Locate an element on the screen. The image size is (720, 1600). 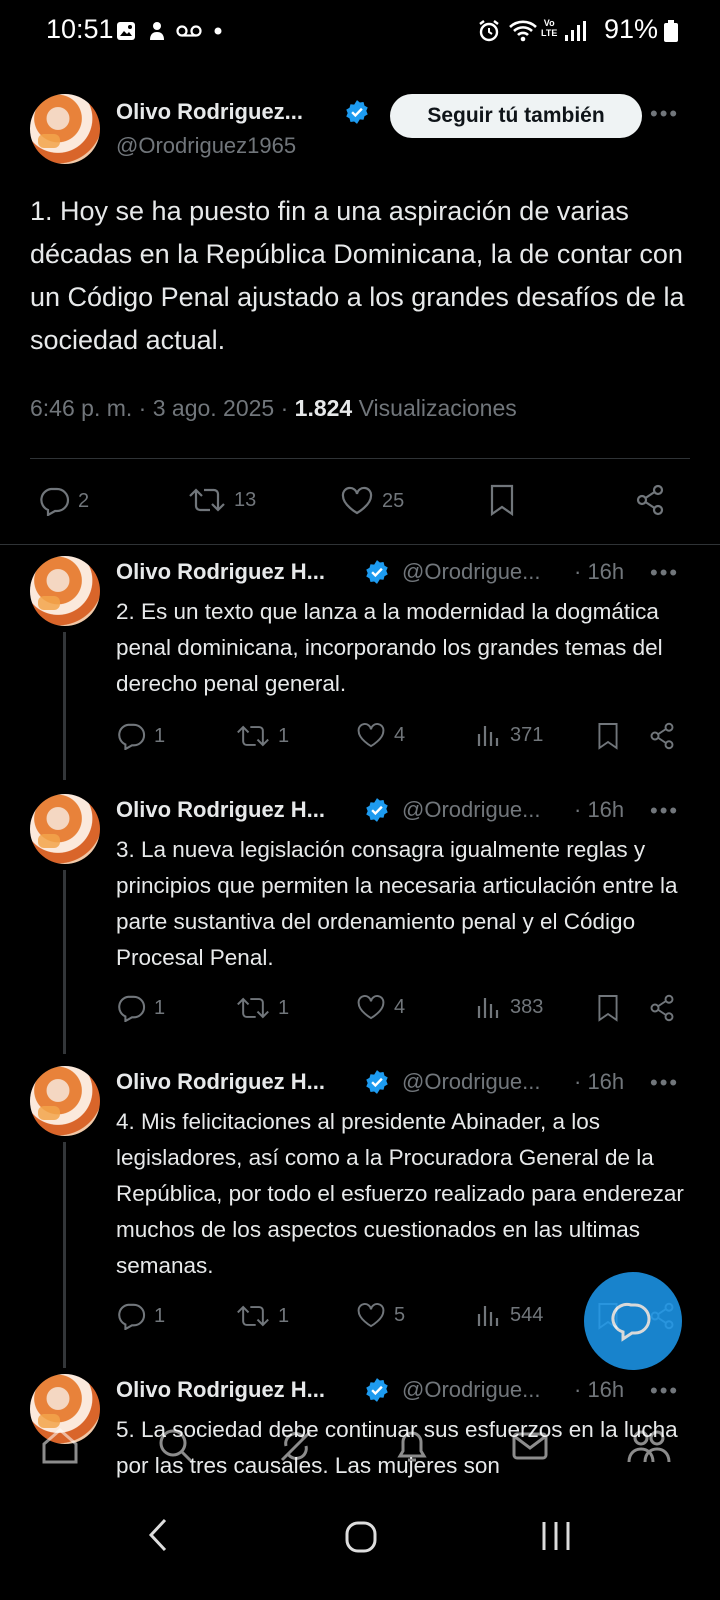
view-count: 544 is located at coordinates (527, 1314).